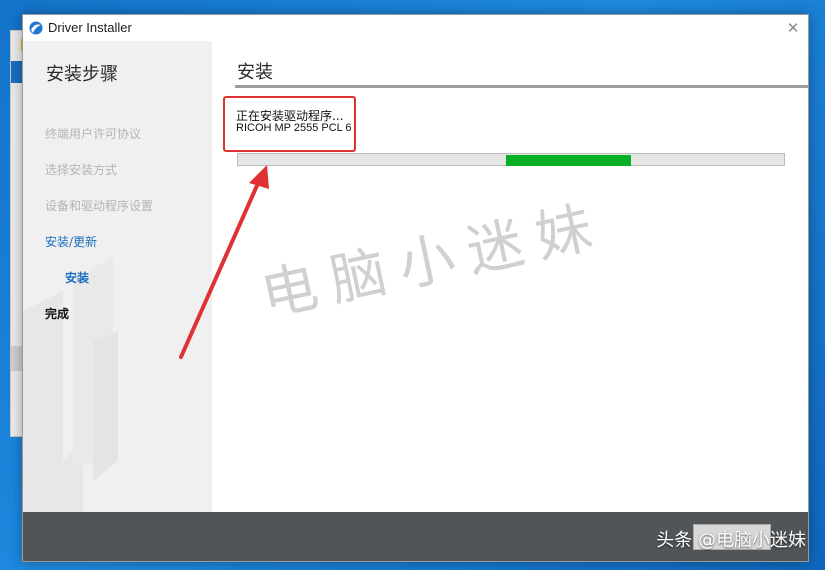 The image size is (825, 570). What do you see at coordinates (71, 242) in the screenshot?
I see `step-install-update: 安装/更新` at bounding box center [71, 242].